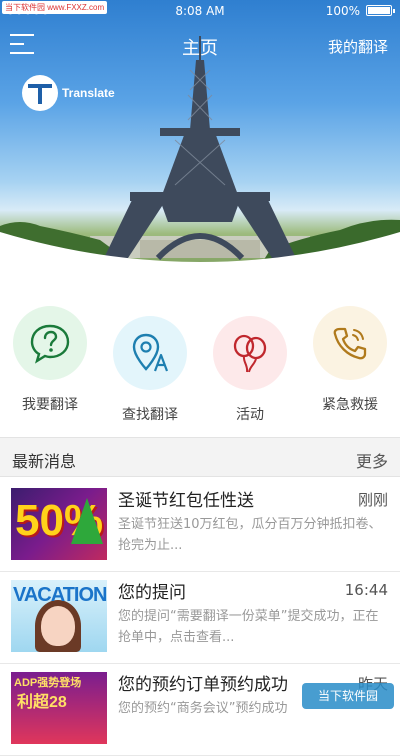 This screenshot has width=400, height=756. Describe the element at coordinates (150, 414) in the screenshot. I see `action-label: 查找翻译` at that location.